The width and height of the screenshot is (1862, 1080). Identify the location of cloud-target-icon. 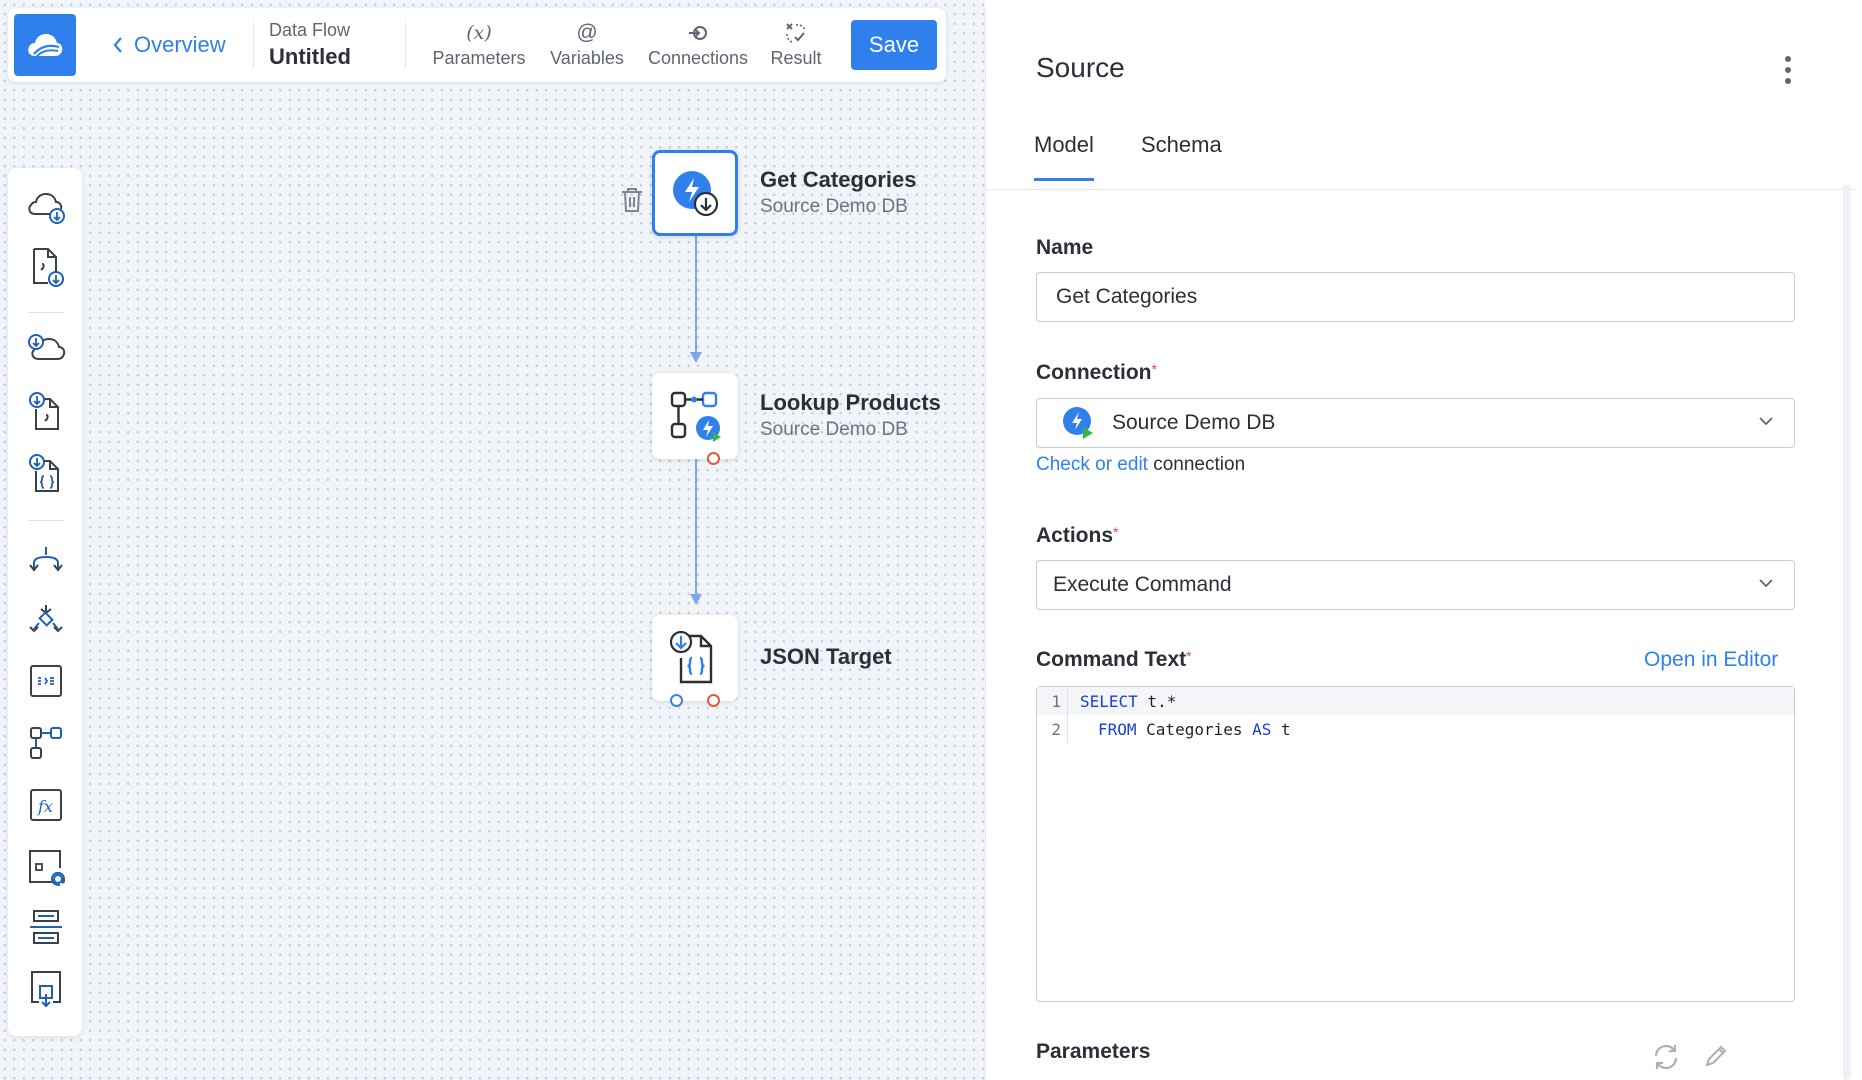
(46, 349).